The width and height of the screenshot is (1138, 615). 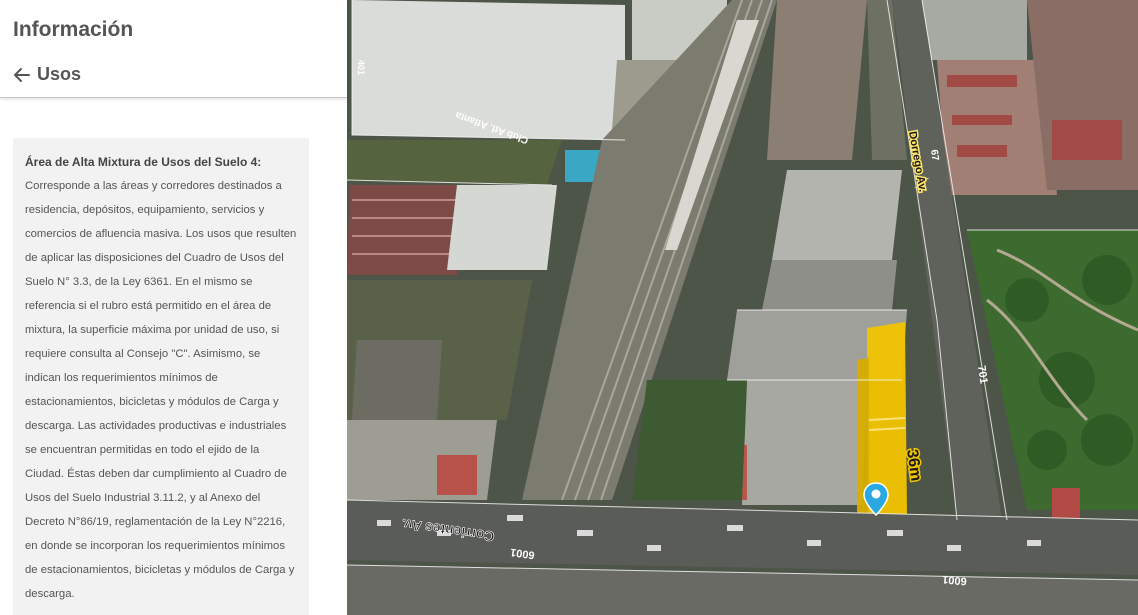 What do you see at coordinates (173, 49) in the screenshot?
I see `panel-header: Información Usos` at bounding box center [173, 49].